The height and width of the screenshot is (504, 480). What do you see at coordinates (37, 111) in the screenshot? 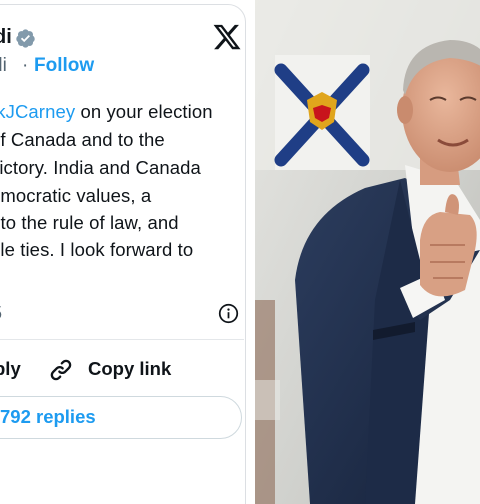
I see `mention-link: rkJCarney` at bounding box center [37, 111].